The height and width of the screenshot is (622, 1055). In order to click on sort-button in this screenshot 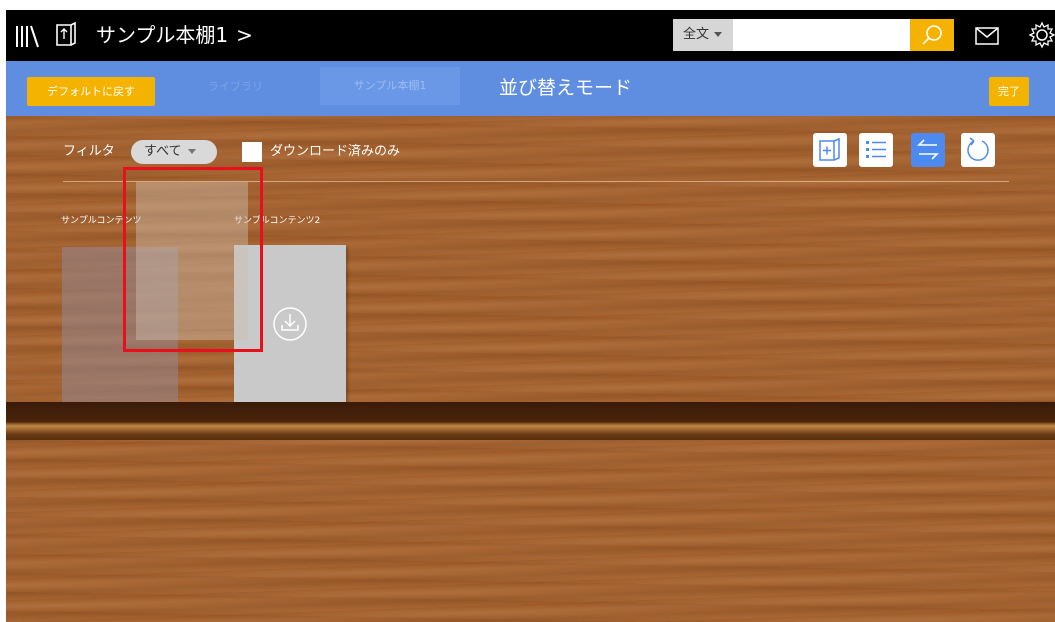, I will do `click(928, 150)`.